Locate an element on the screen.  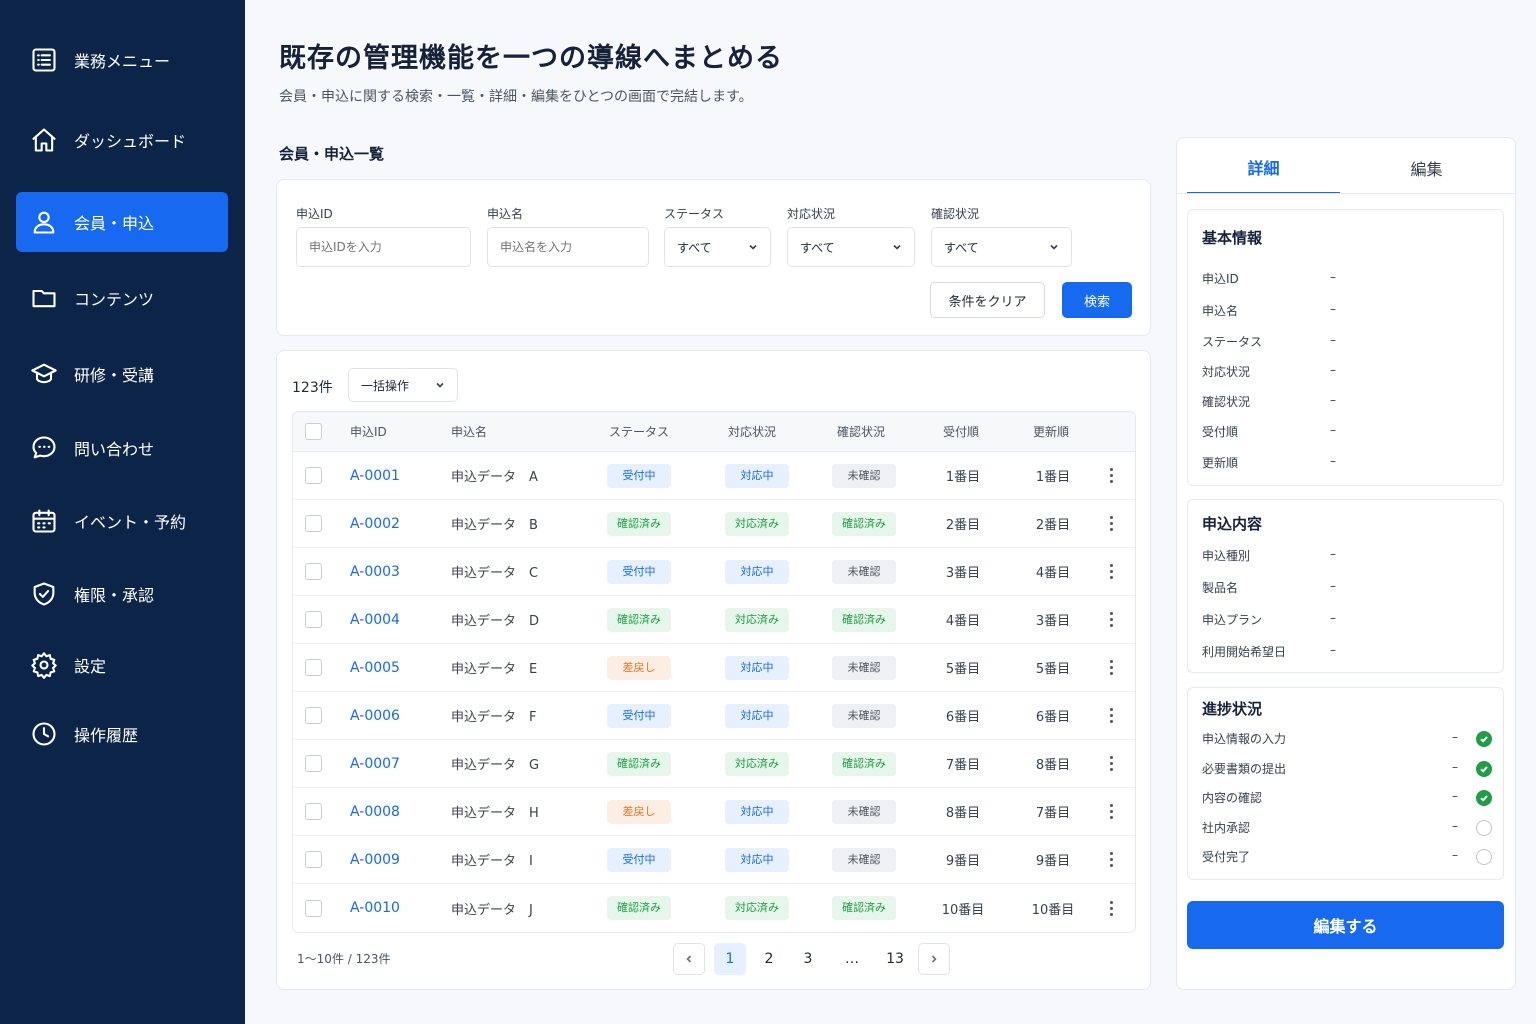
column-header: 更新順 is located at coordinates (1051, 431).